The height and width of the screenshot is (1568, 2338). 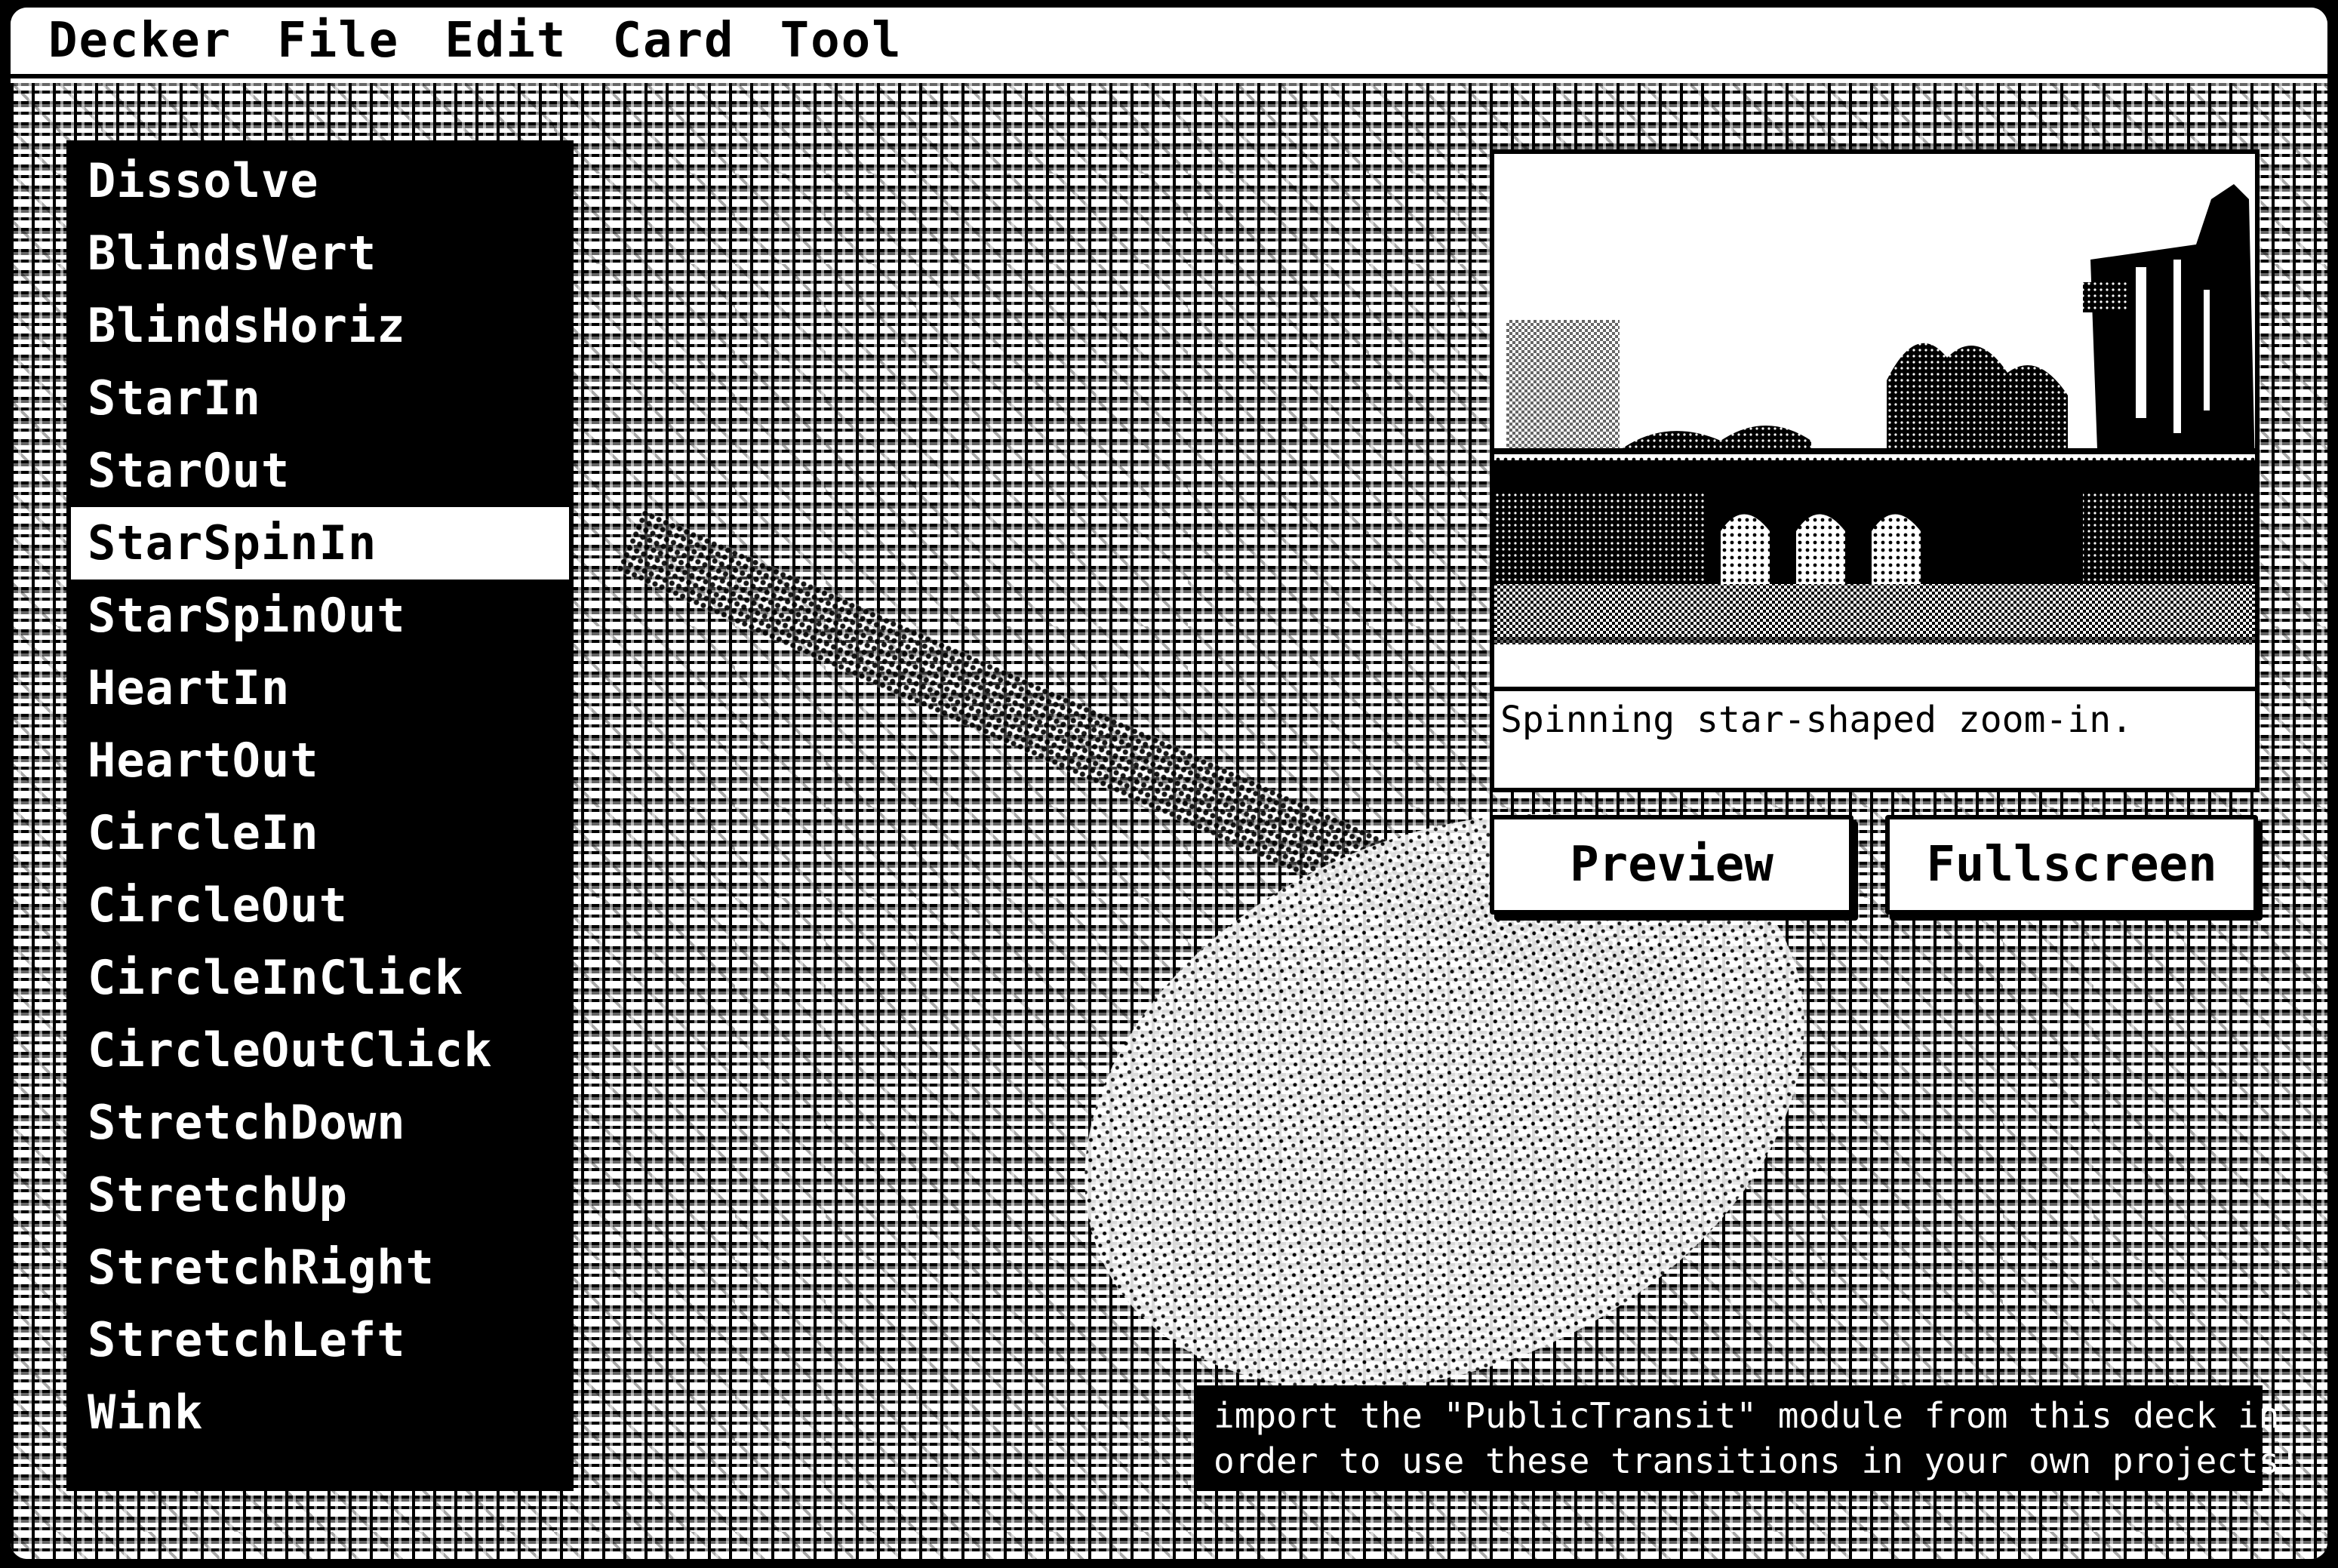 I want to click on list-item-blindshoriz: BlindsHoriz, so click(x=320, y=326).